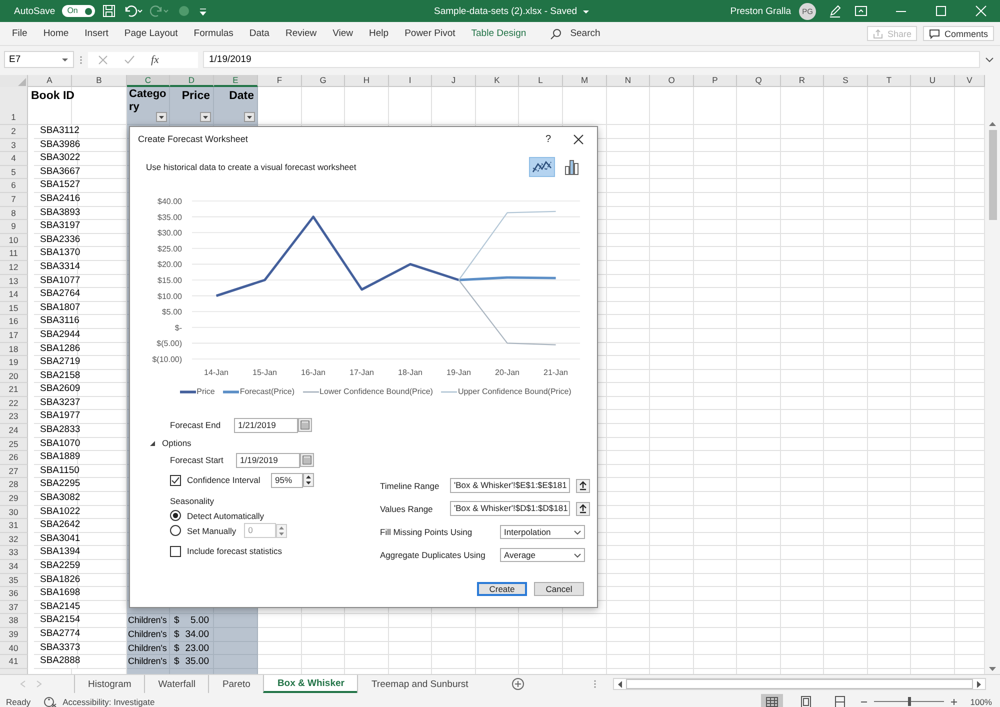 This screenshot has height=707, width=1000. What do you see at coordinates (410, 485) in the screenshot?
I see `field-label: Timeline Range` at bounding box center [410, 485].